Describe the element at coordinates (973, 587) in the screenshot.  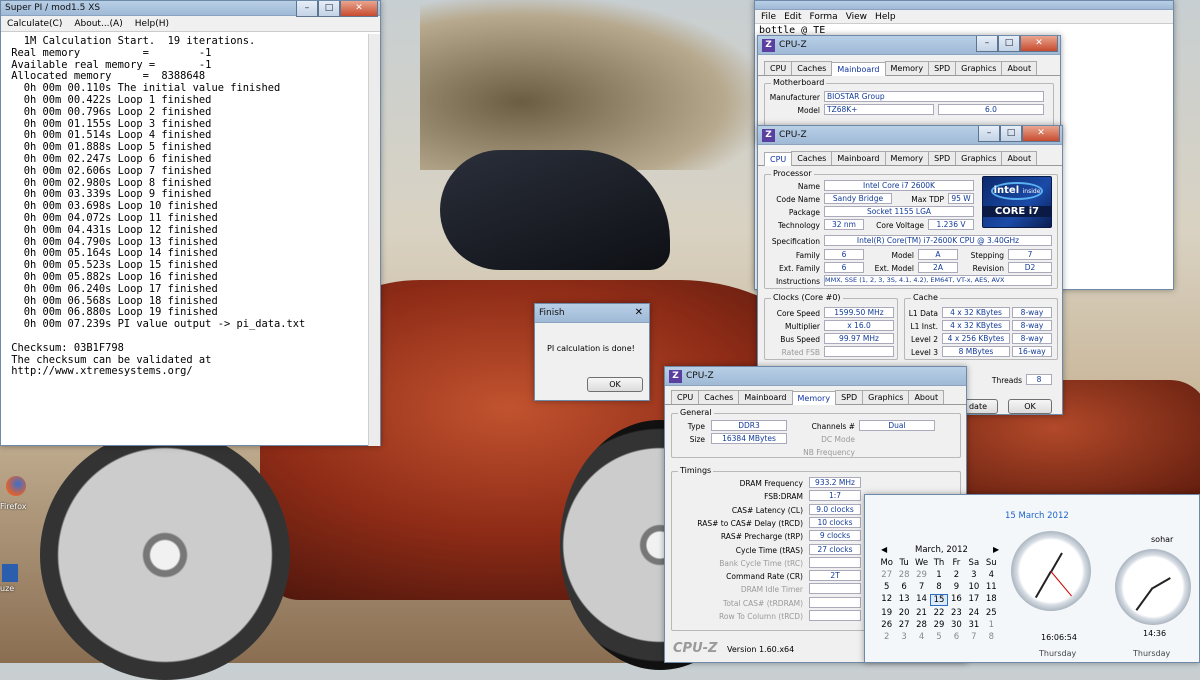
I see `calendar-day: 10` at that location.